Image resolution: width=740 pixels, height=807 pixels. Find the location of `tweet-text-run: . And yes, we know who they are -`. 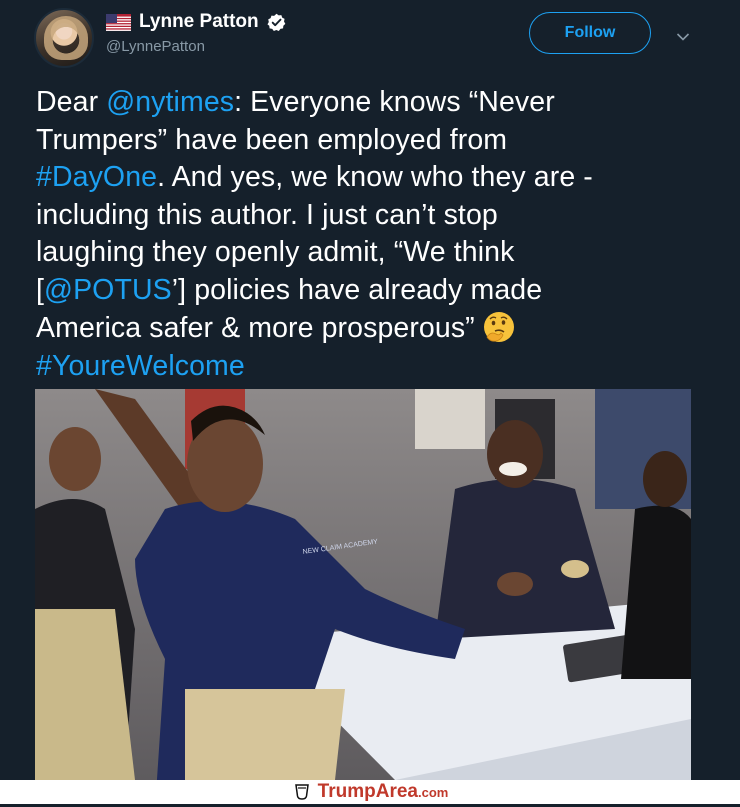

tweet-text-run: . And yes, we know who they are - is located at coordinates (375, 177).